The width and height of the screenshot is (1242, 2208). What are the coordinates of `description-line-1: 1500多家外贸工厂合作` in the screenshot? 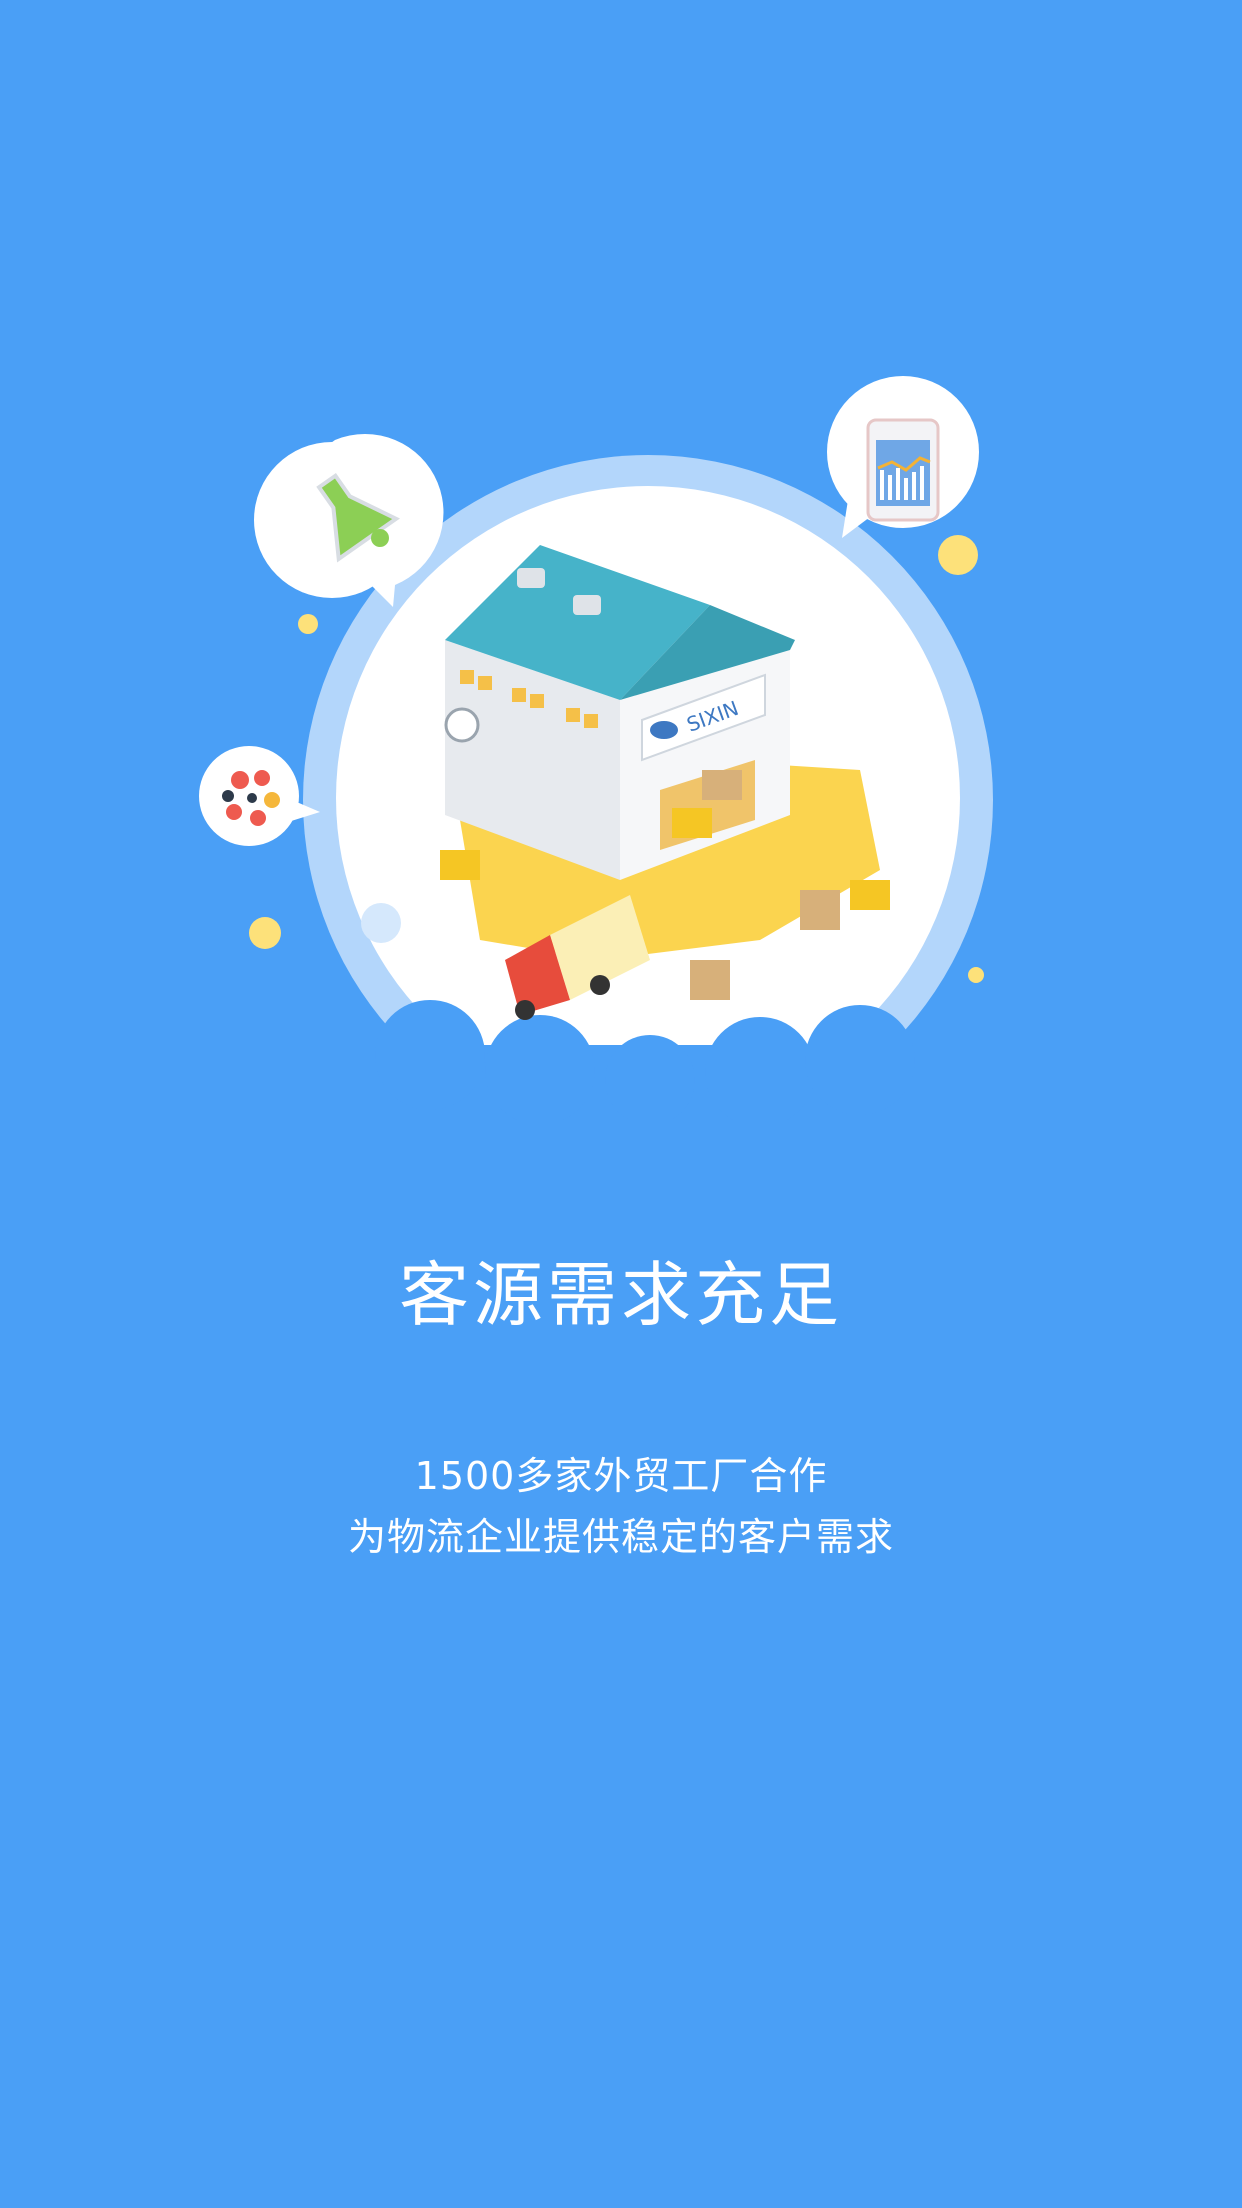 It's located at (621, 1476).